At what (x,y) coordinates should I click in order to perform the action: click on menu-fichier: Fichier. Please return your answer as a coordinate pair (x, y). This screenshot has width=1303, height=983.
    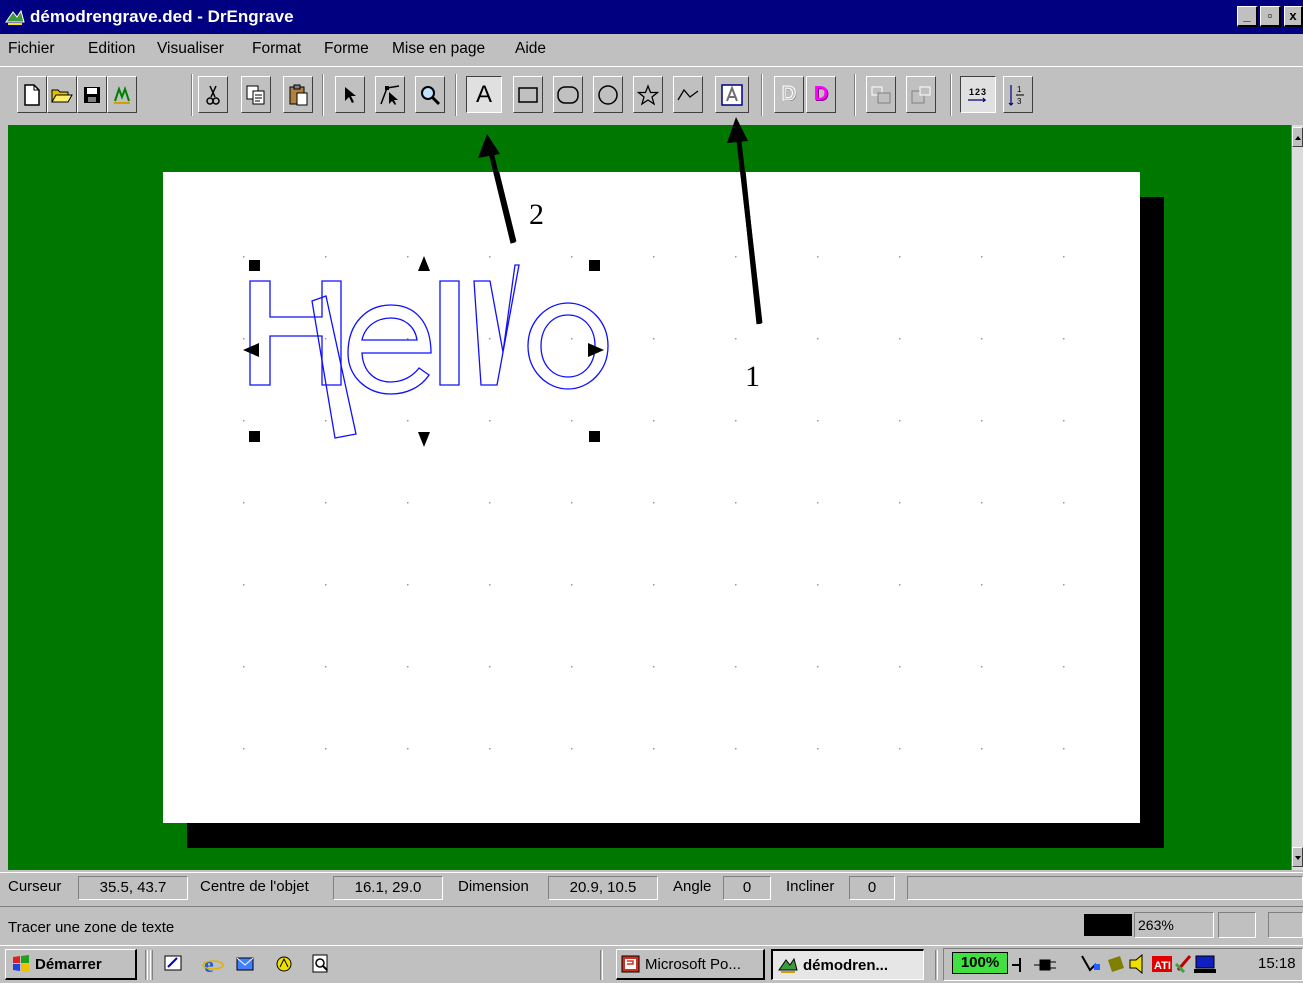
    Looking at the image, I should click on (31, 49).